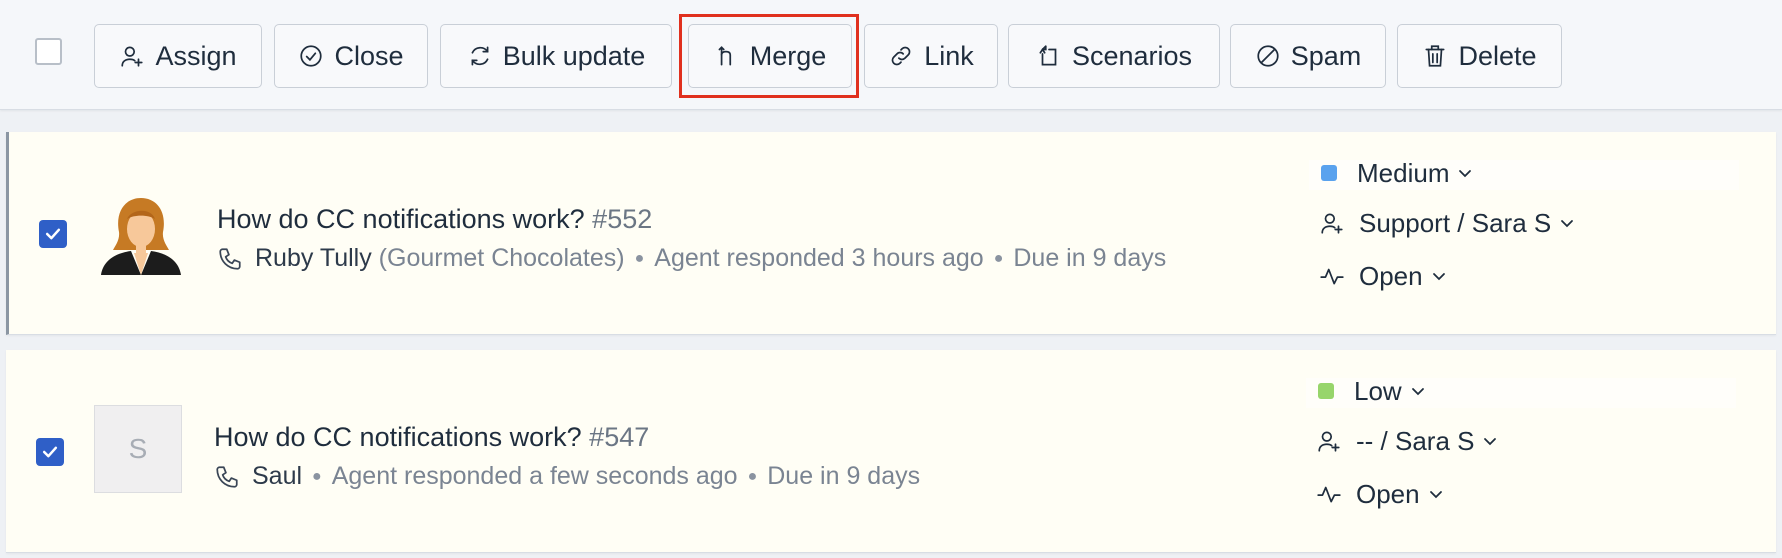 The width and height of the screenshot is (1782, 558). I want to click on avatar-initial: S, so click(138, 448).